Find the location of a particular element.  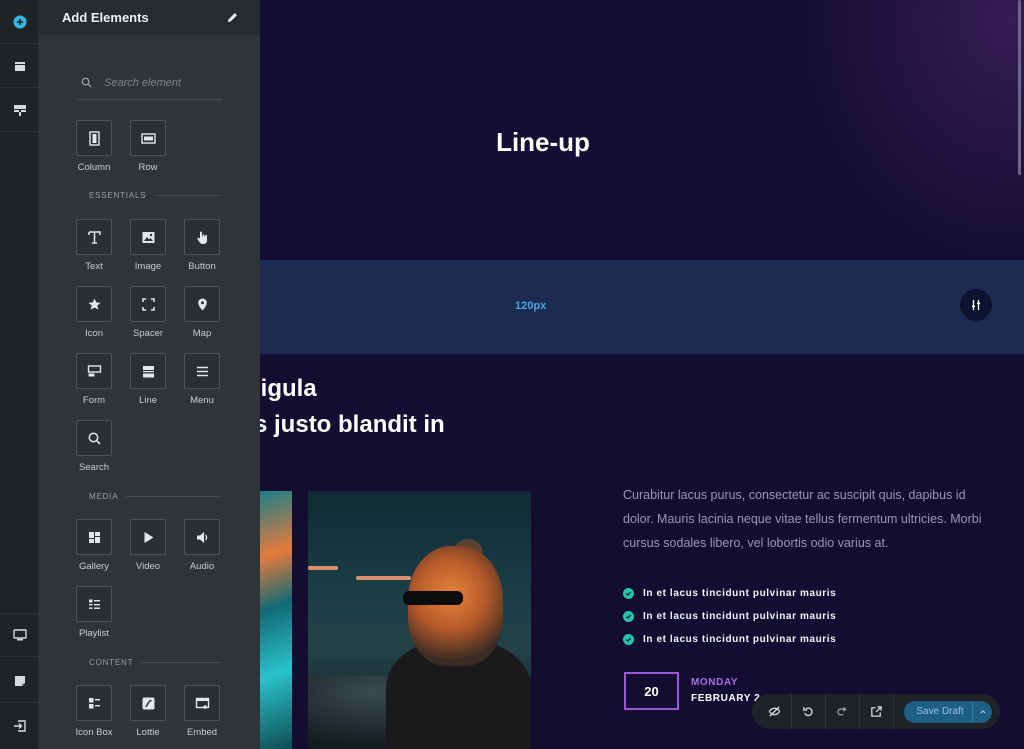

element-icon: Icon is located at coordinates (94, 312).